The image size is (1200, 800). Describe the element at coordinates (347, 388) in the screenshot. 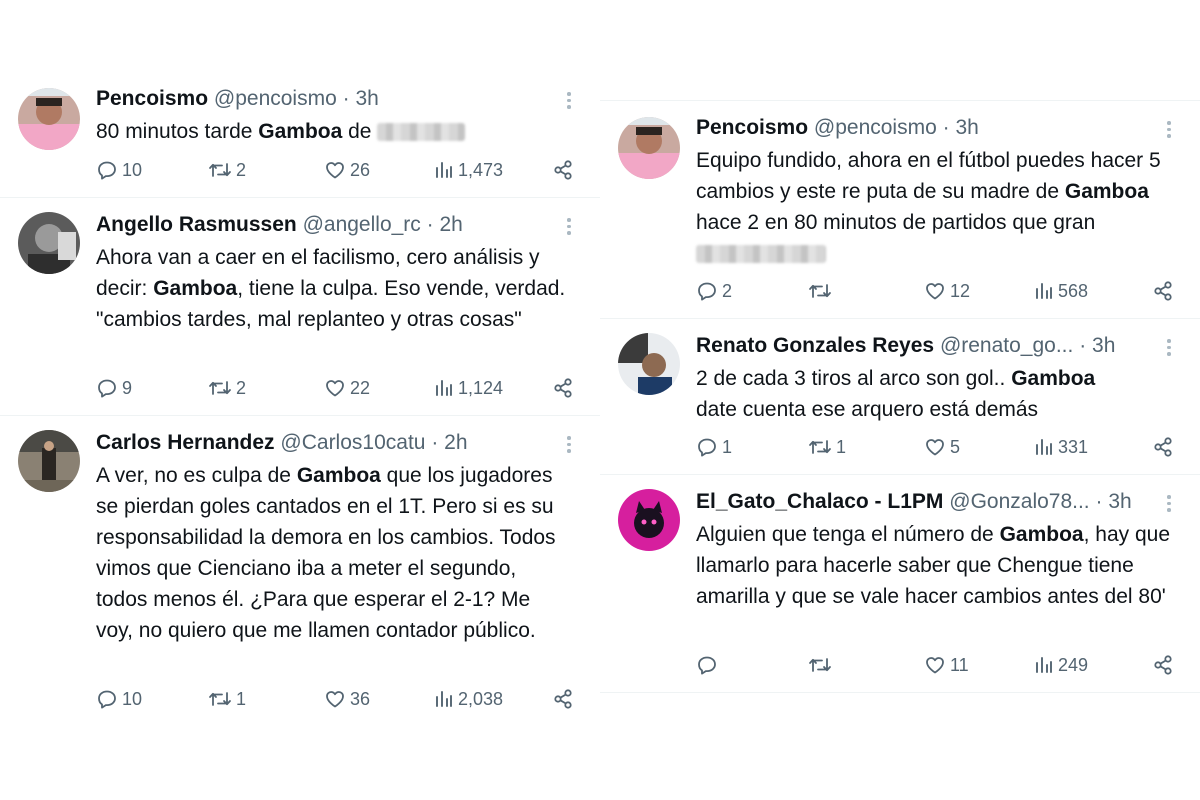

I see `like-button: 22` at that location.